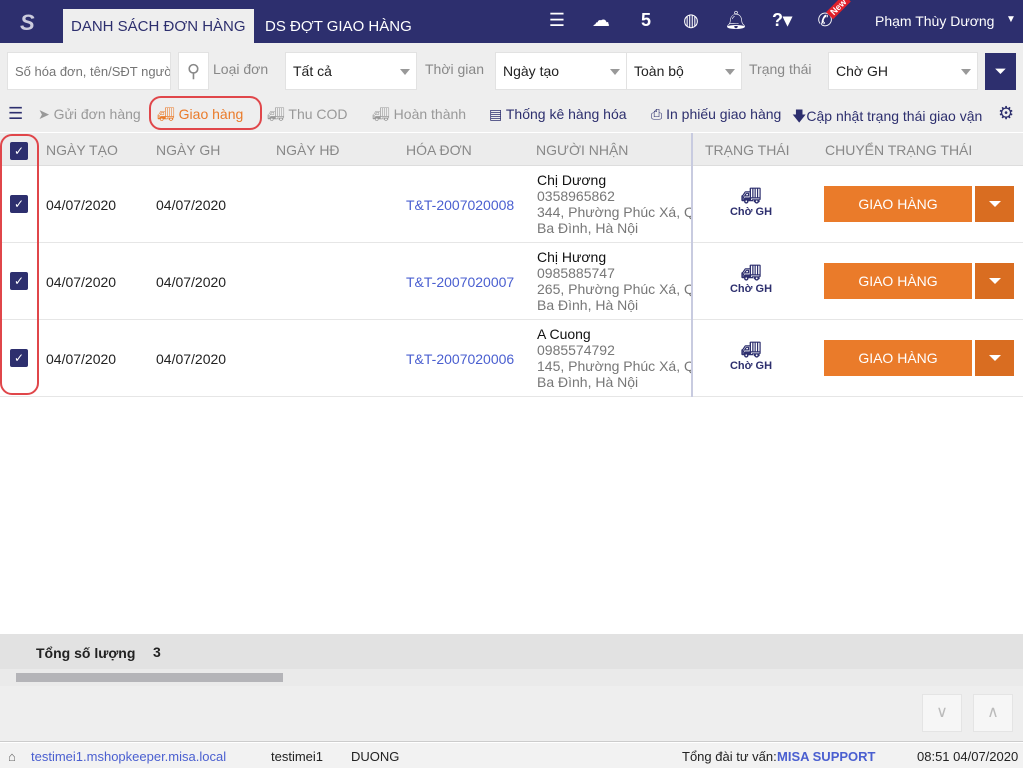  I want to click on complete-button: 🚚︎ Hoàn thành, so click(419, 114).